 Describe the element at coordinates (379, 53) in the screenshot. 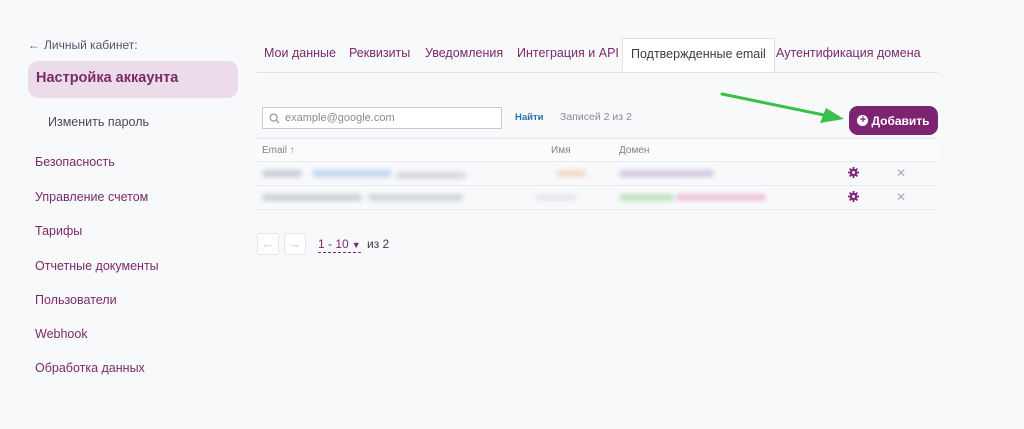

I see `tab-requisites: Реквизиты` at that location.